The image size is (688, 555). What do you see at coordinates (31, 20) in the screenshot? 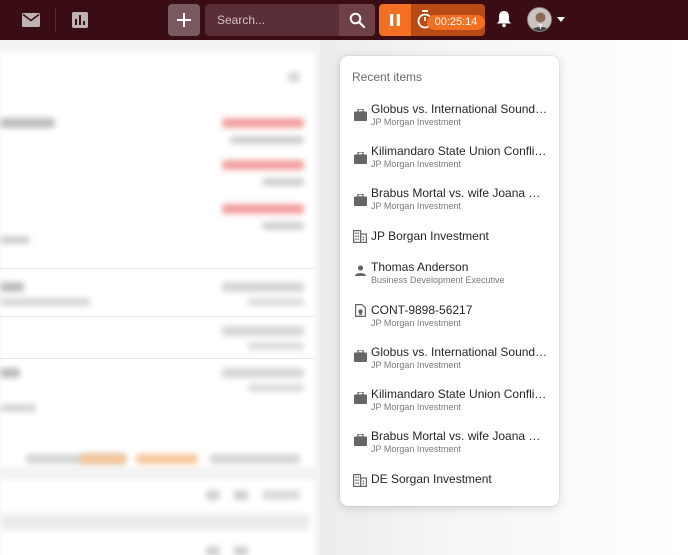
I see `mail-icon` at bounding box center [31, 20].